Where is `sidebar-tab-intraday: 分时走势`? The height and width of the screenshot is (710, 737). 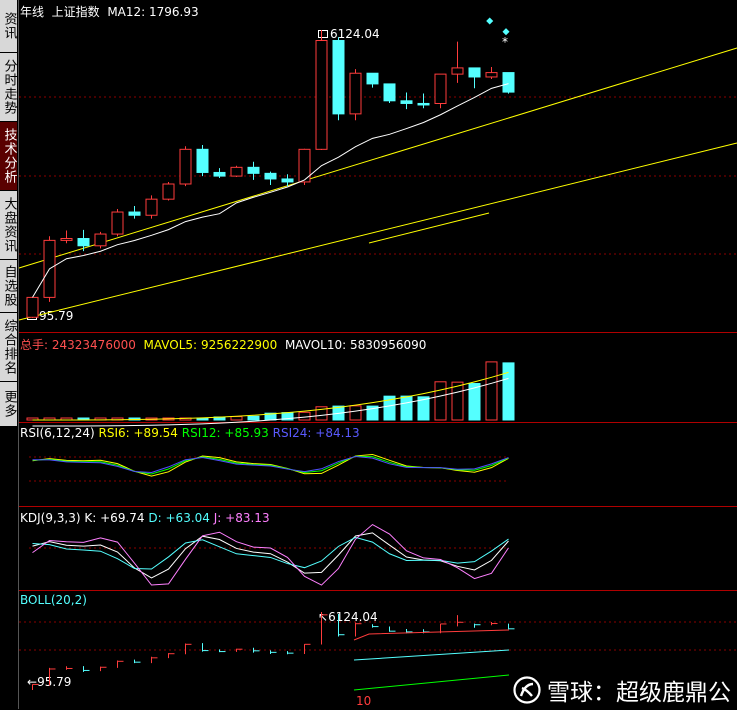
sidebar-tab-intraday: 分时走势 is located at coordinates (8, 87).